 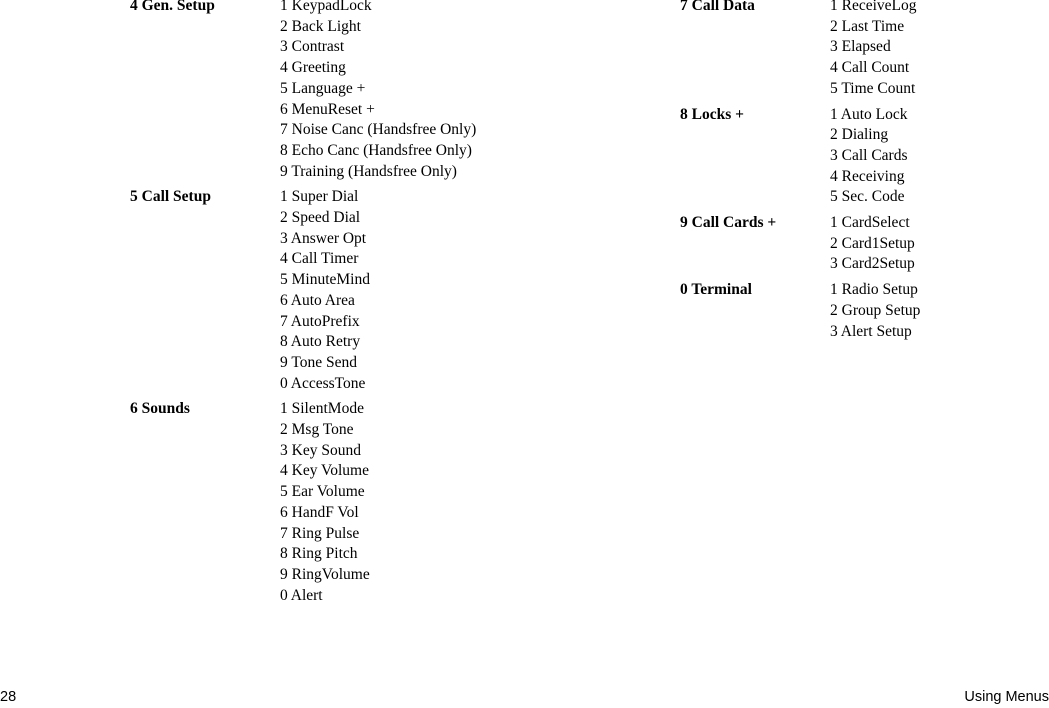 I want to click on menu-item: 3 Call Cards, so click(x=869, y=155).